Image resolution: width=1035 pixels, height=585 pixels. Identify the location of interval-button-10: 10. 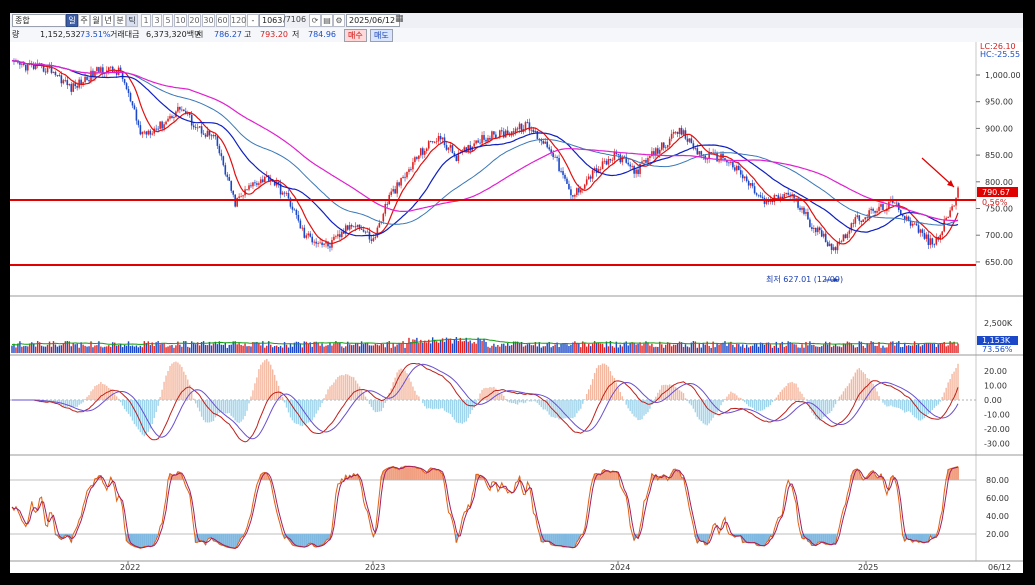
(180, 20).